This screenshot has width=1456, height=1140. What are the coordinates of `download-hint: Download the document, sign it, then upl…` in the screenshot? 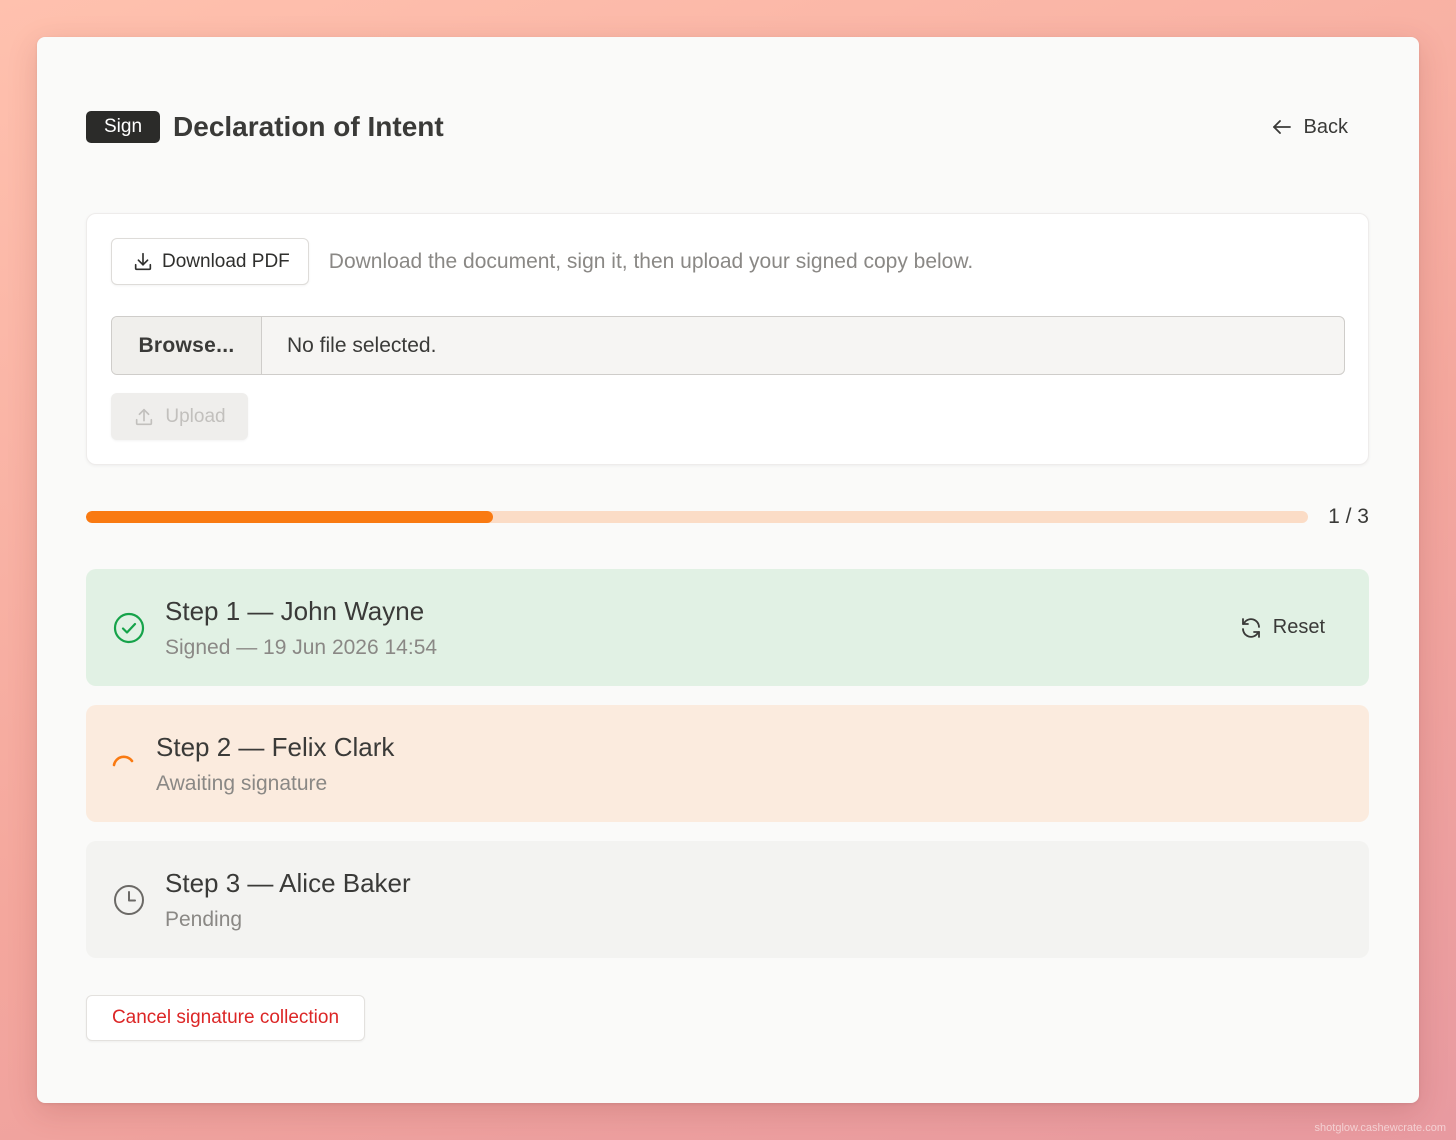 It's located at (651, 261).